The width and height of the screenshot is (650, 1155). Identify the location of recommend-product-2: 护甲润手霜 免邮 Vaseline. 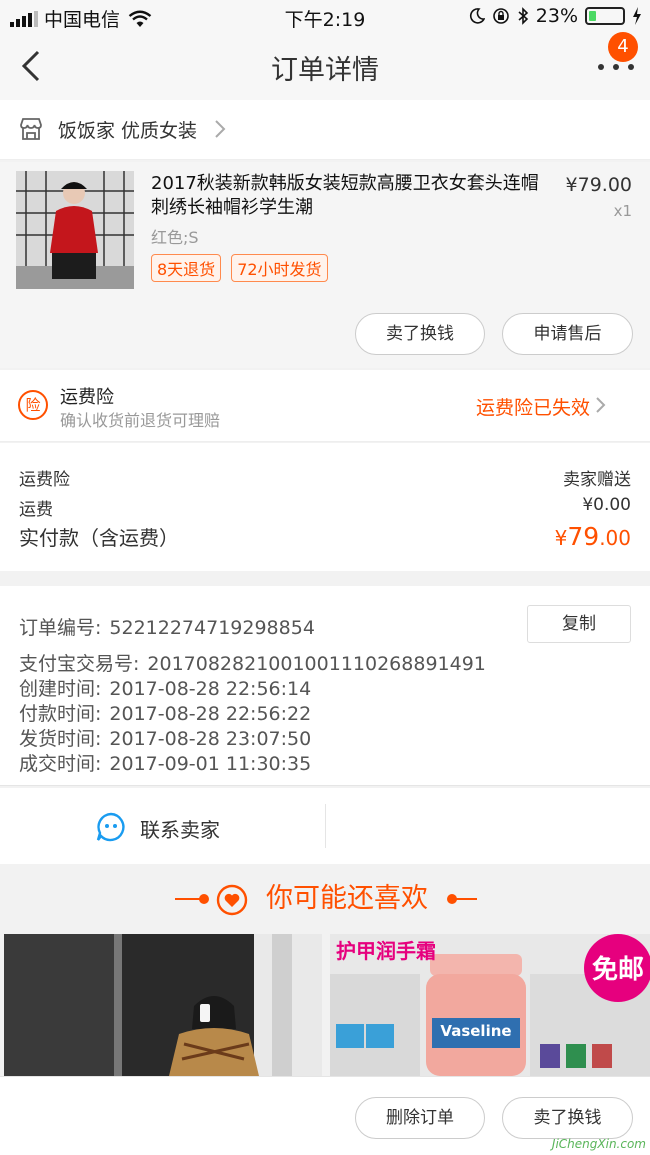
(490, 1005).